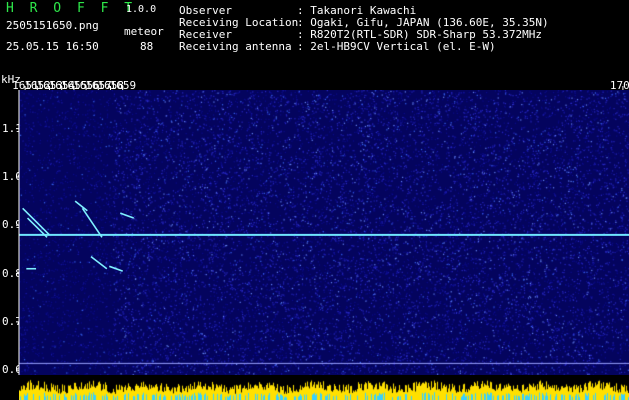  I want to click on signal-level-bar, so click(324, 387).